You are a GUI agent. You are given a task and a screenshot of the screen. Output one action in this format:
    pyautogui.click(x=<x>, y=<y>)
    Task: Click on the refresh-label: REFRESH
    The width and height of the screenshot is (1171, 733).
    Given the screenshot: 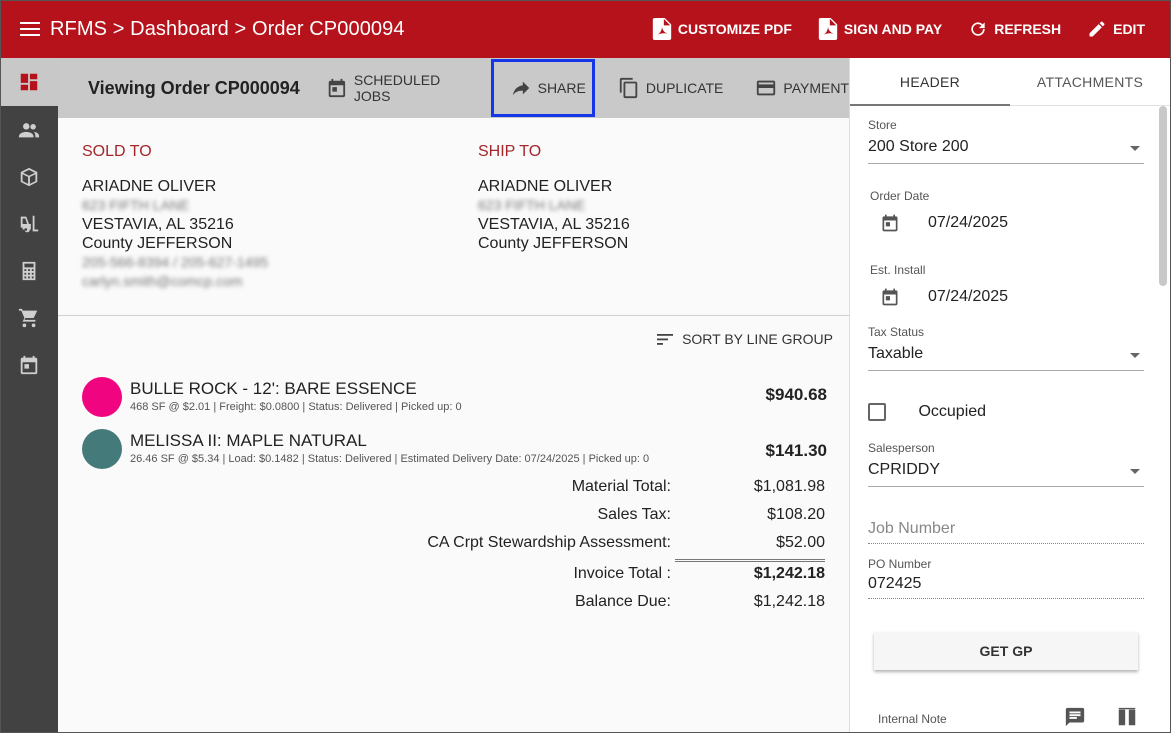 What is the action you would take?
    pyautogui.click(x=1028, y=29)
    